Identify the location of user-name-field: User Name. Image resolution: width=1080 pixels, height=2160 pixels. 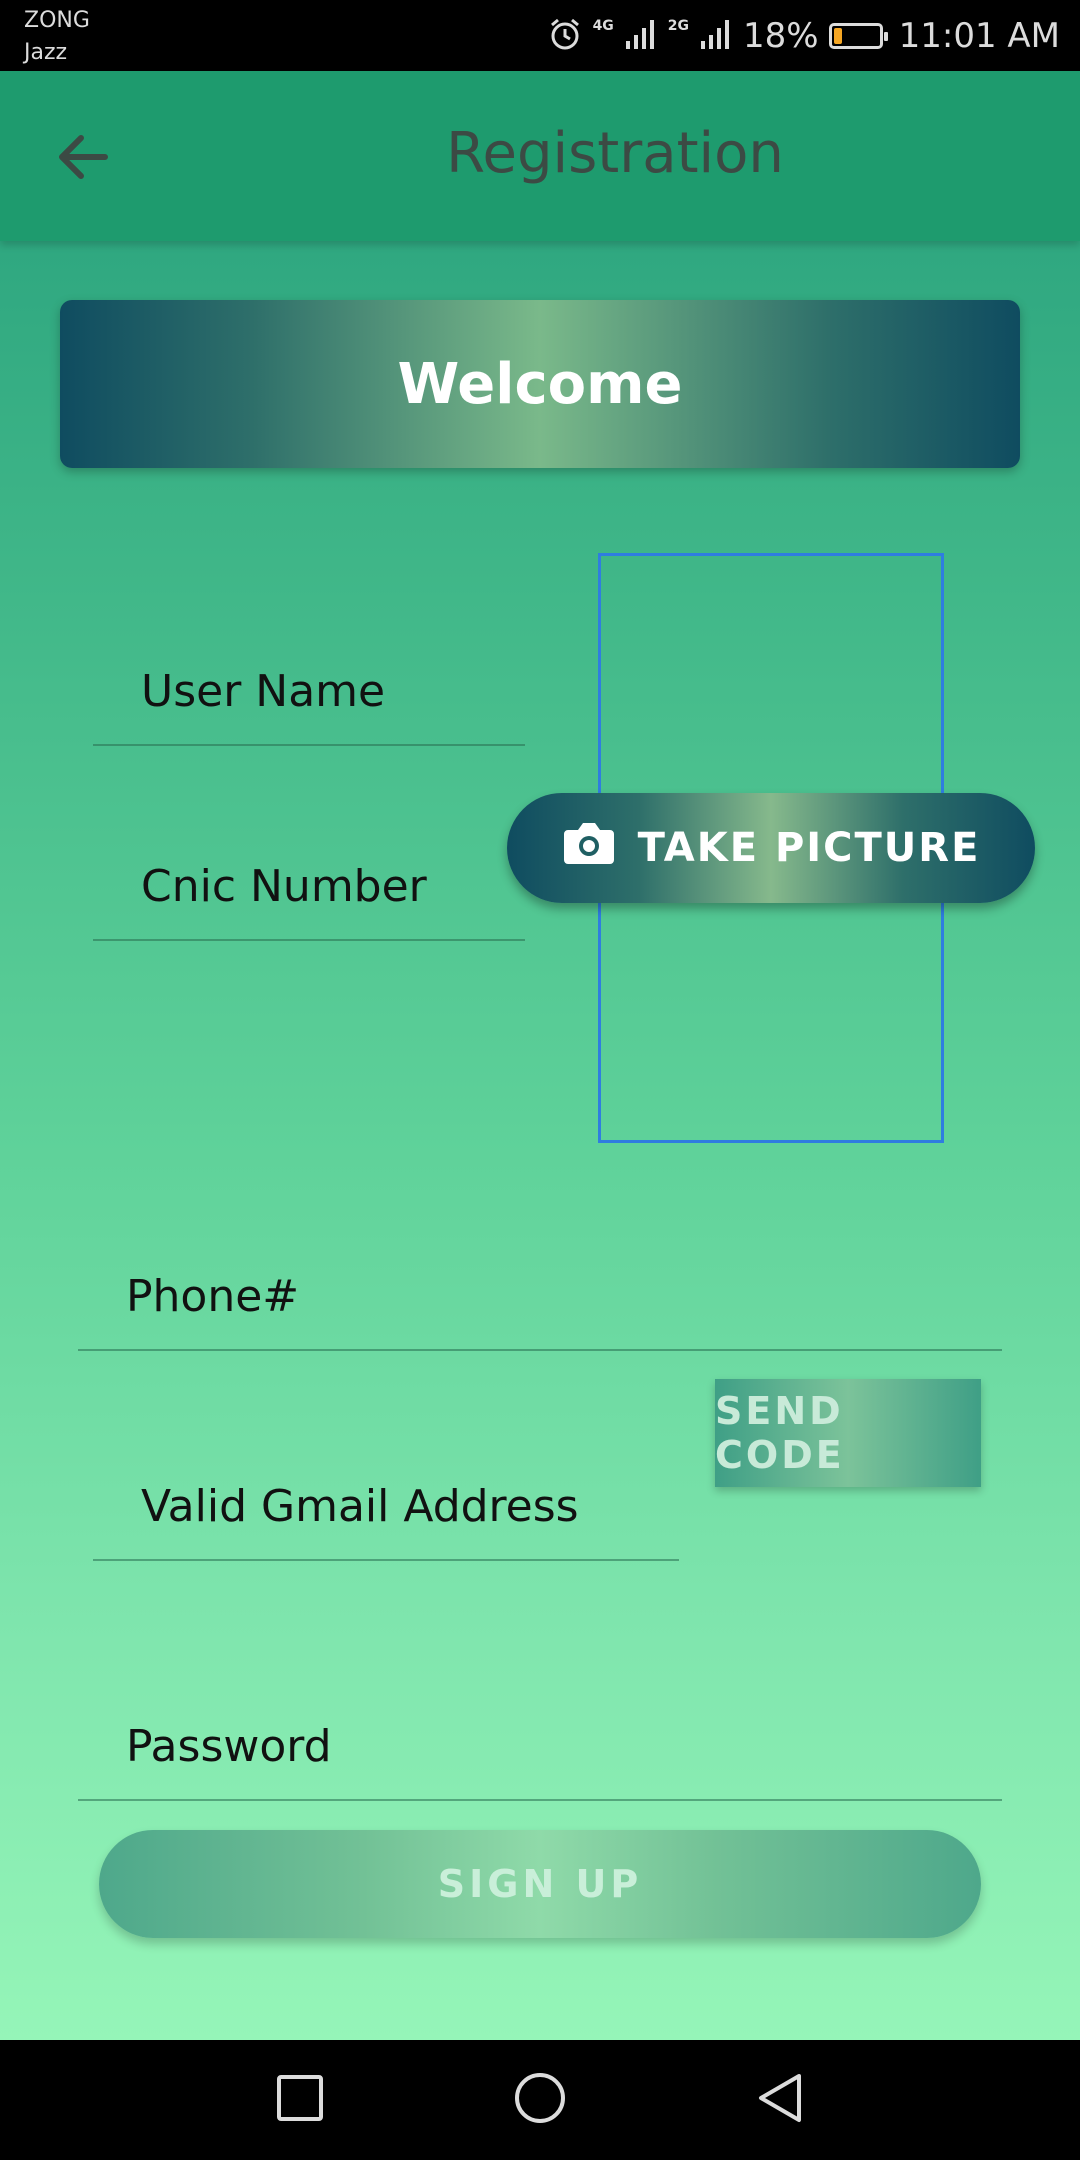
(309, 696).